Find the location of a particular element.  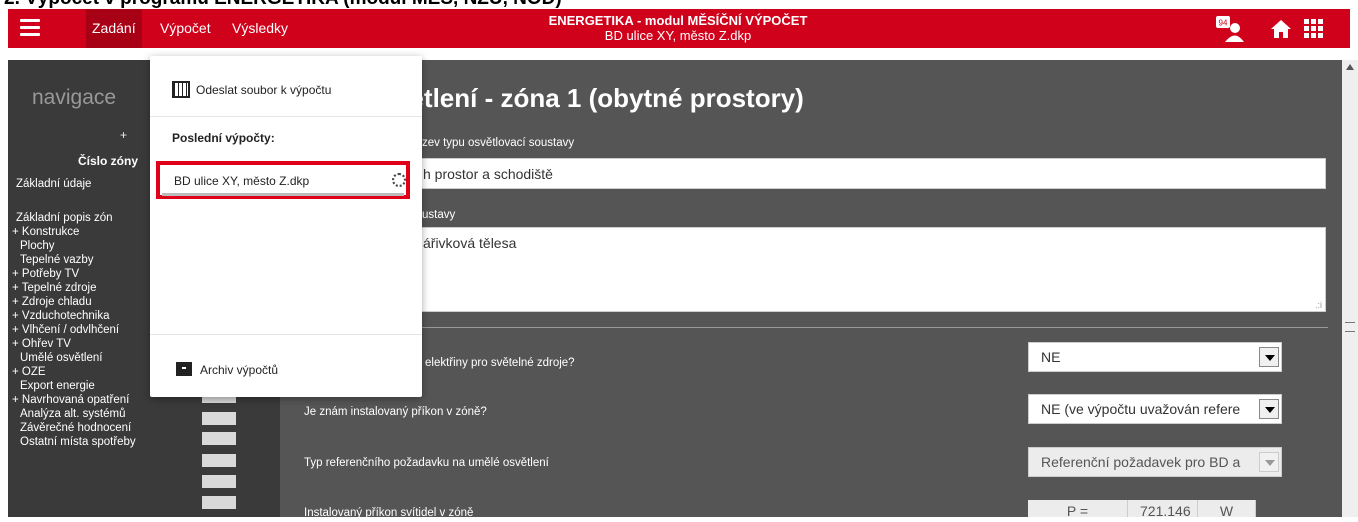

archive-label: Archiv výpočtů is located at coordinates (239, 370).